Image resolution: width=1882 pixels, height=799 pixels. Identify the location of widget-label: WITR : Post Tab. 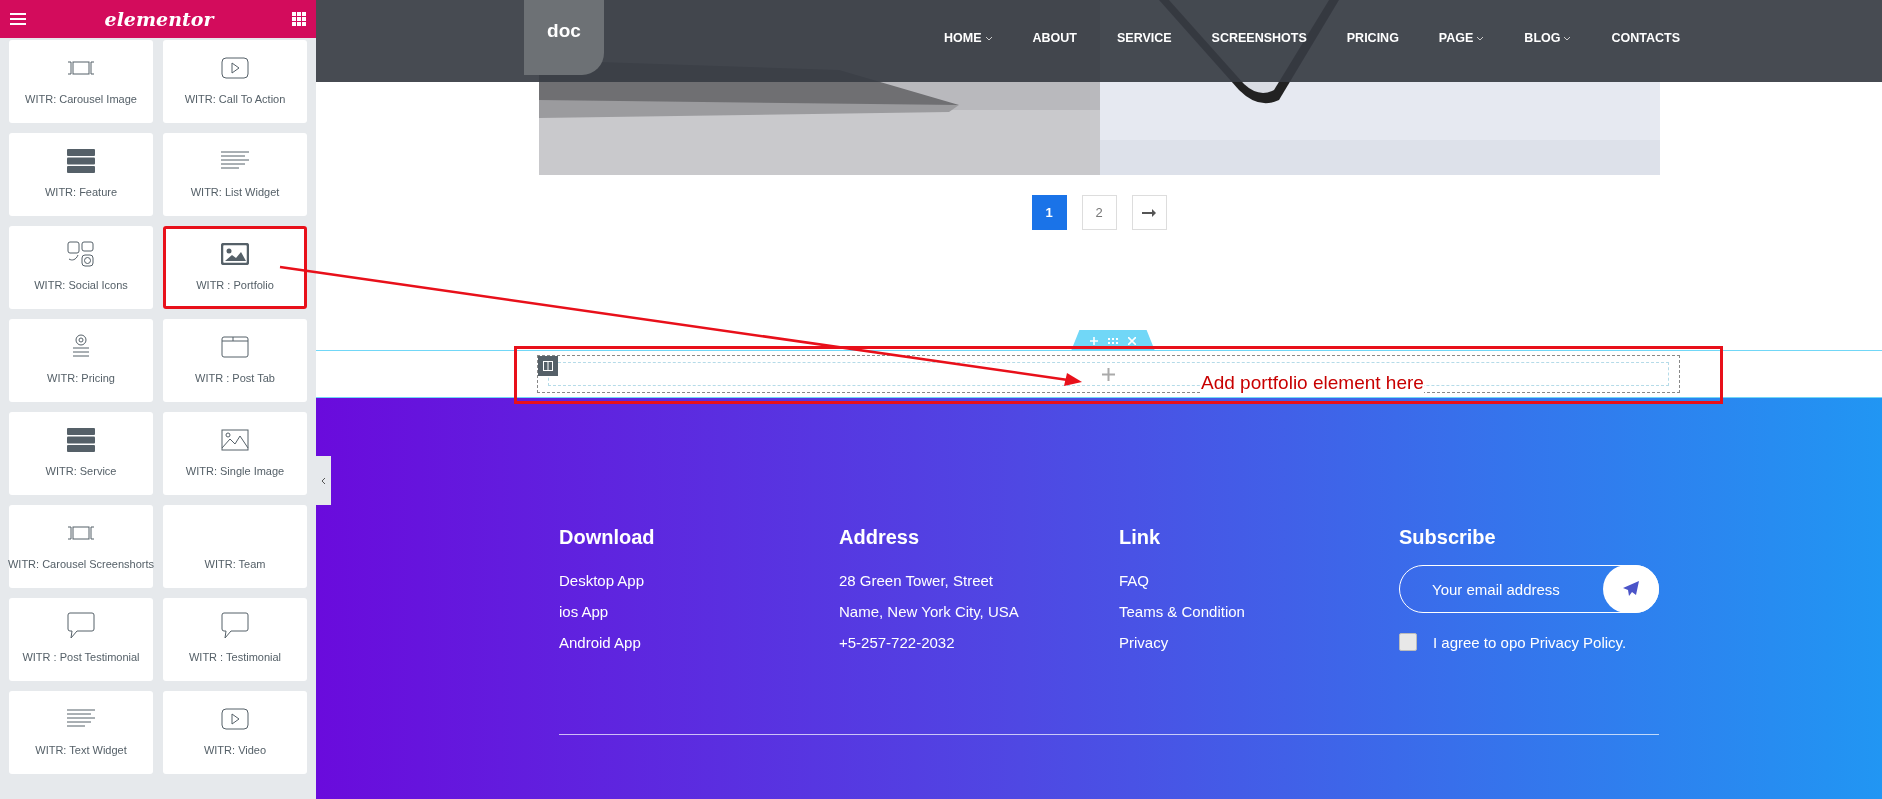
(235, 378).